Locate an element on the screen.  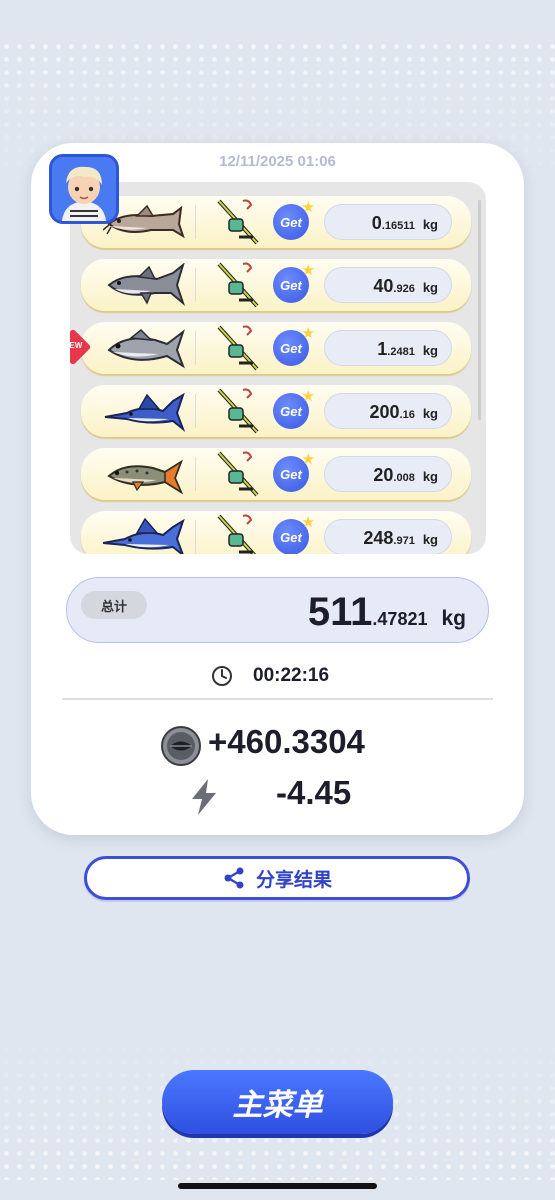
weight-pill: 0.16511 kg is located at coordinates (388, 222).